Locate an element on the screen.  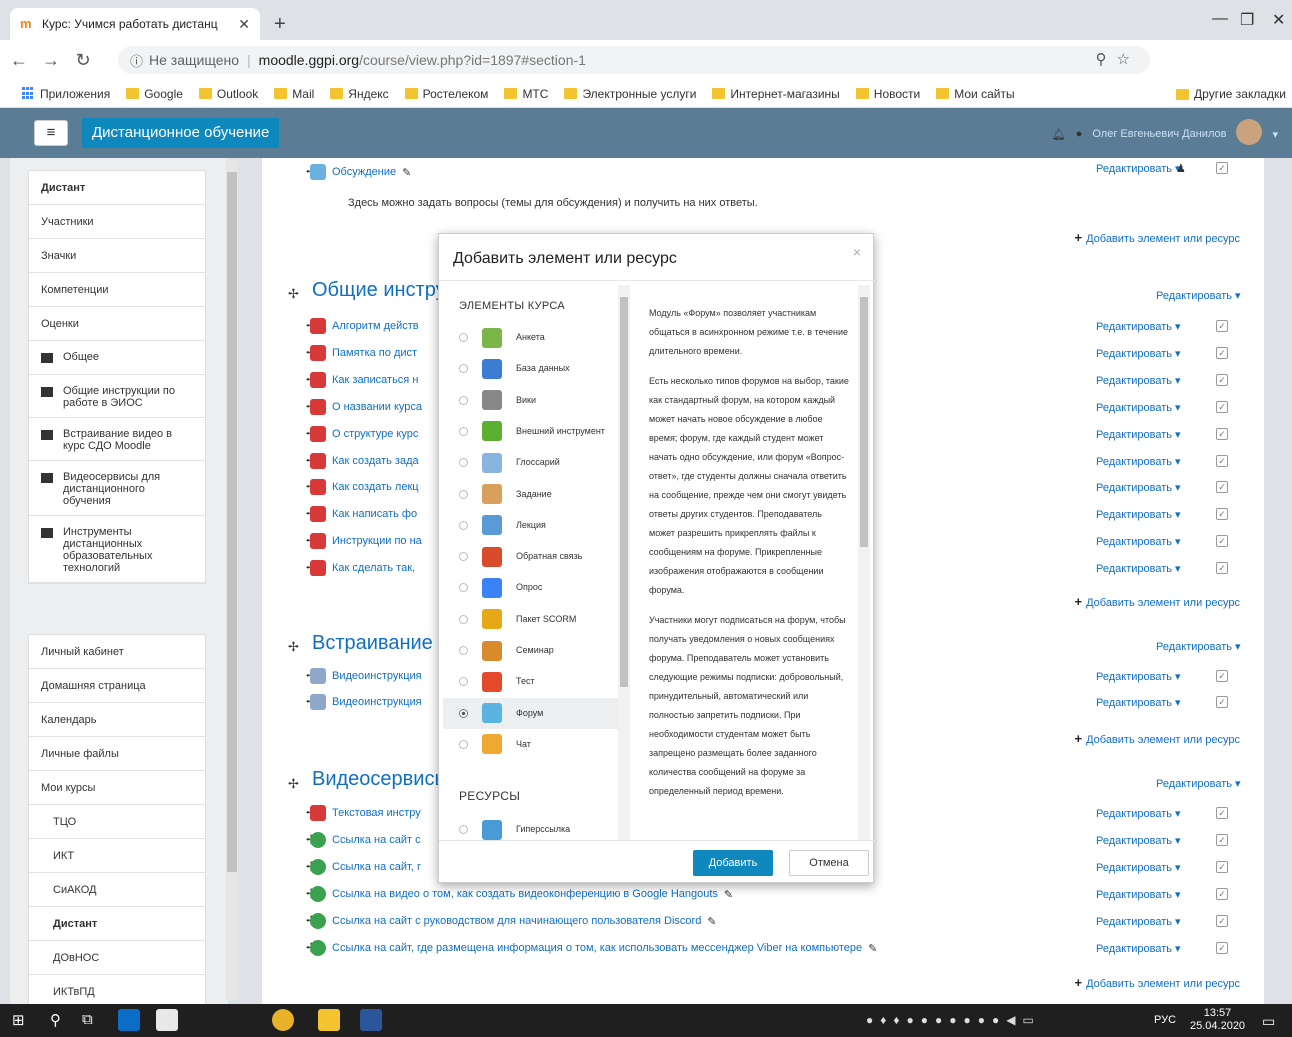
maximize-icon: ❐ is located at coordinates (1247, 20).